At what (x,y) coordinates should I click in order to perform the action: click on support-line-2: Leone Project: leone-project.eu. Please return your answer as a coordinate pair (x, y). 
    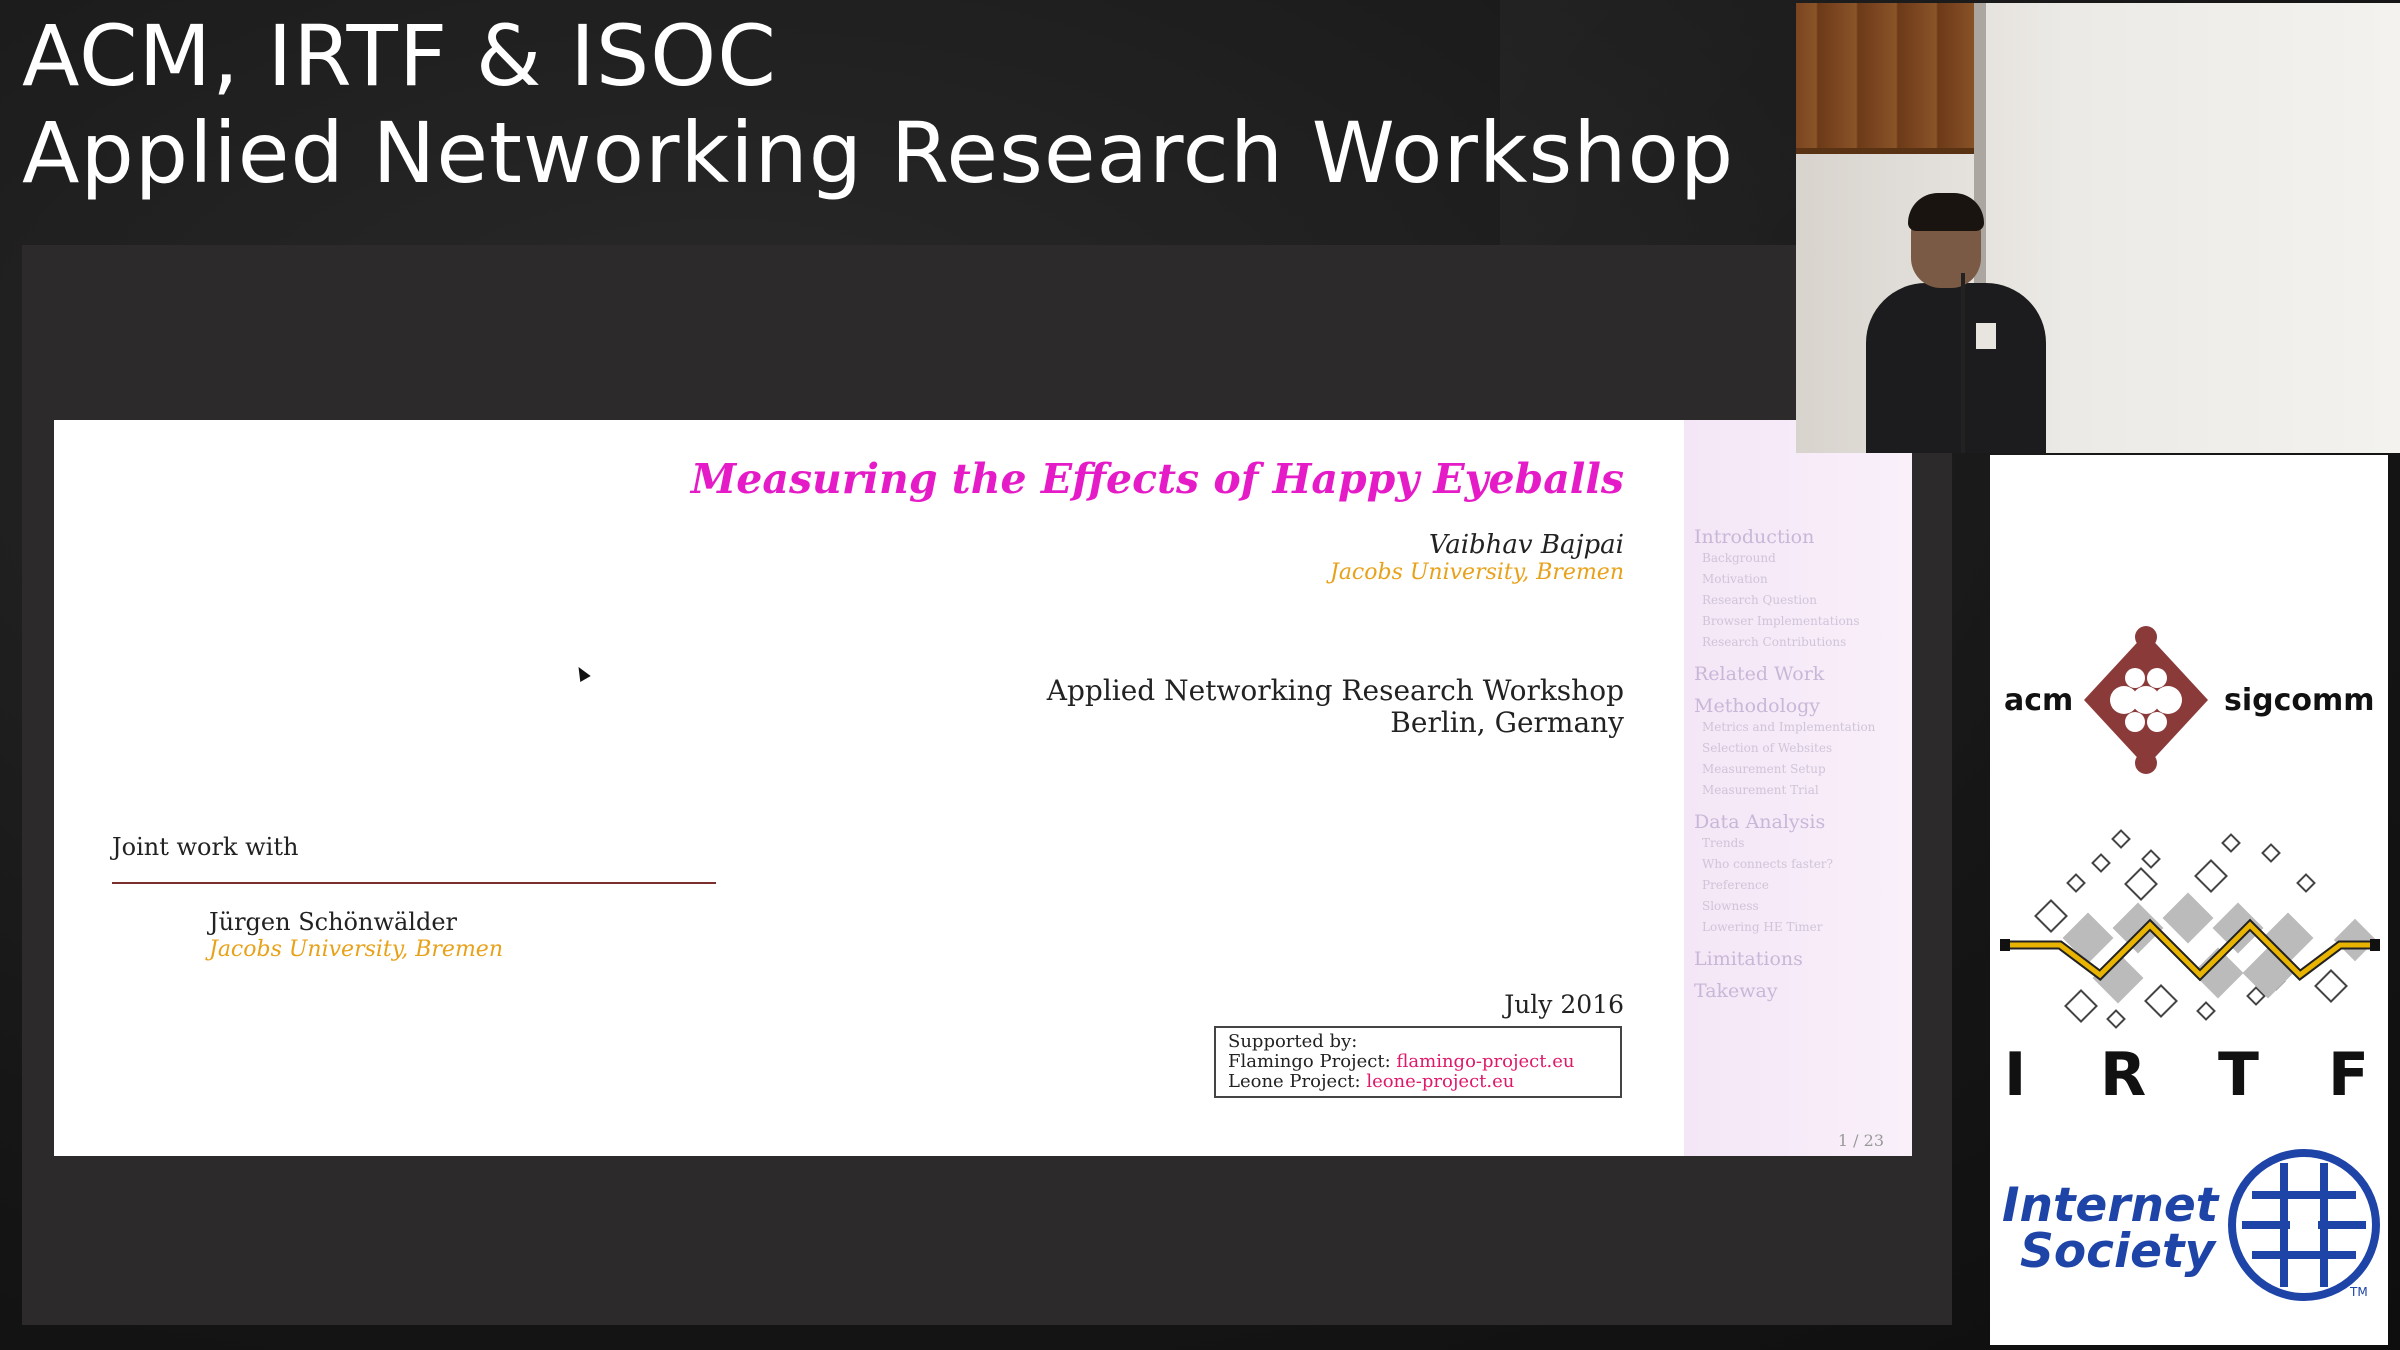
    Looking at the image, I should click on (1418, 1082).